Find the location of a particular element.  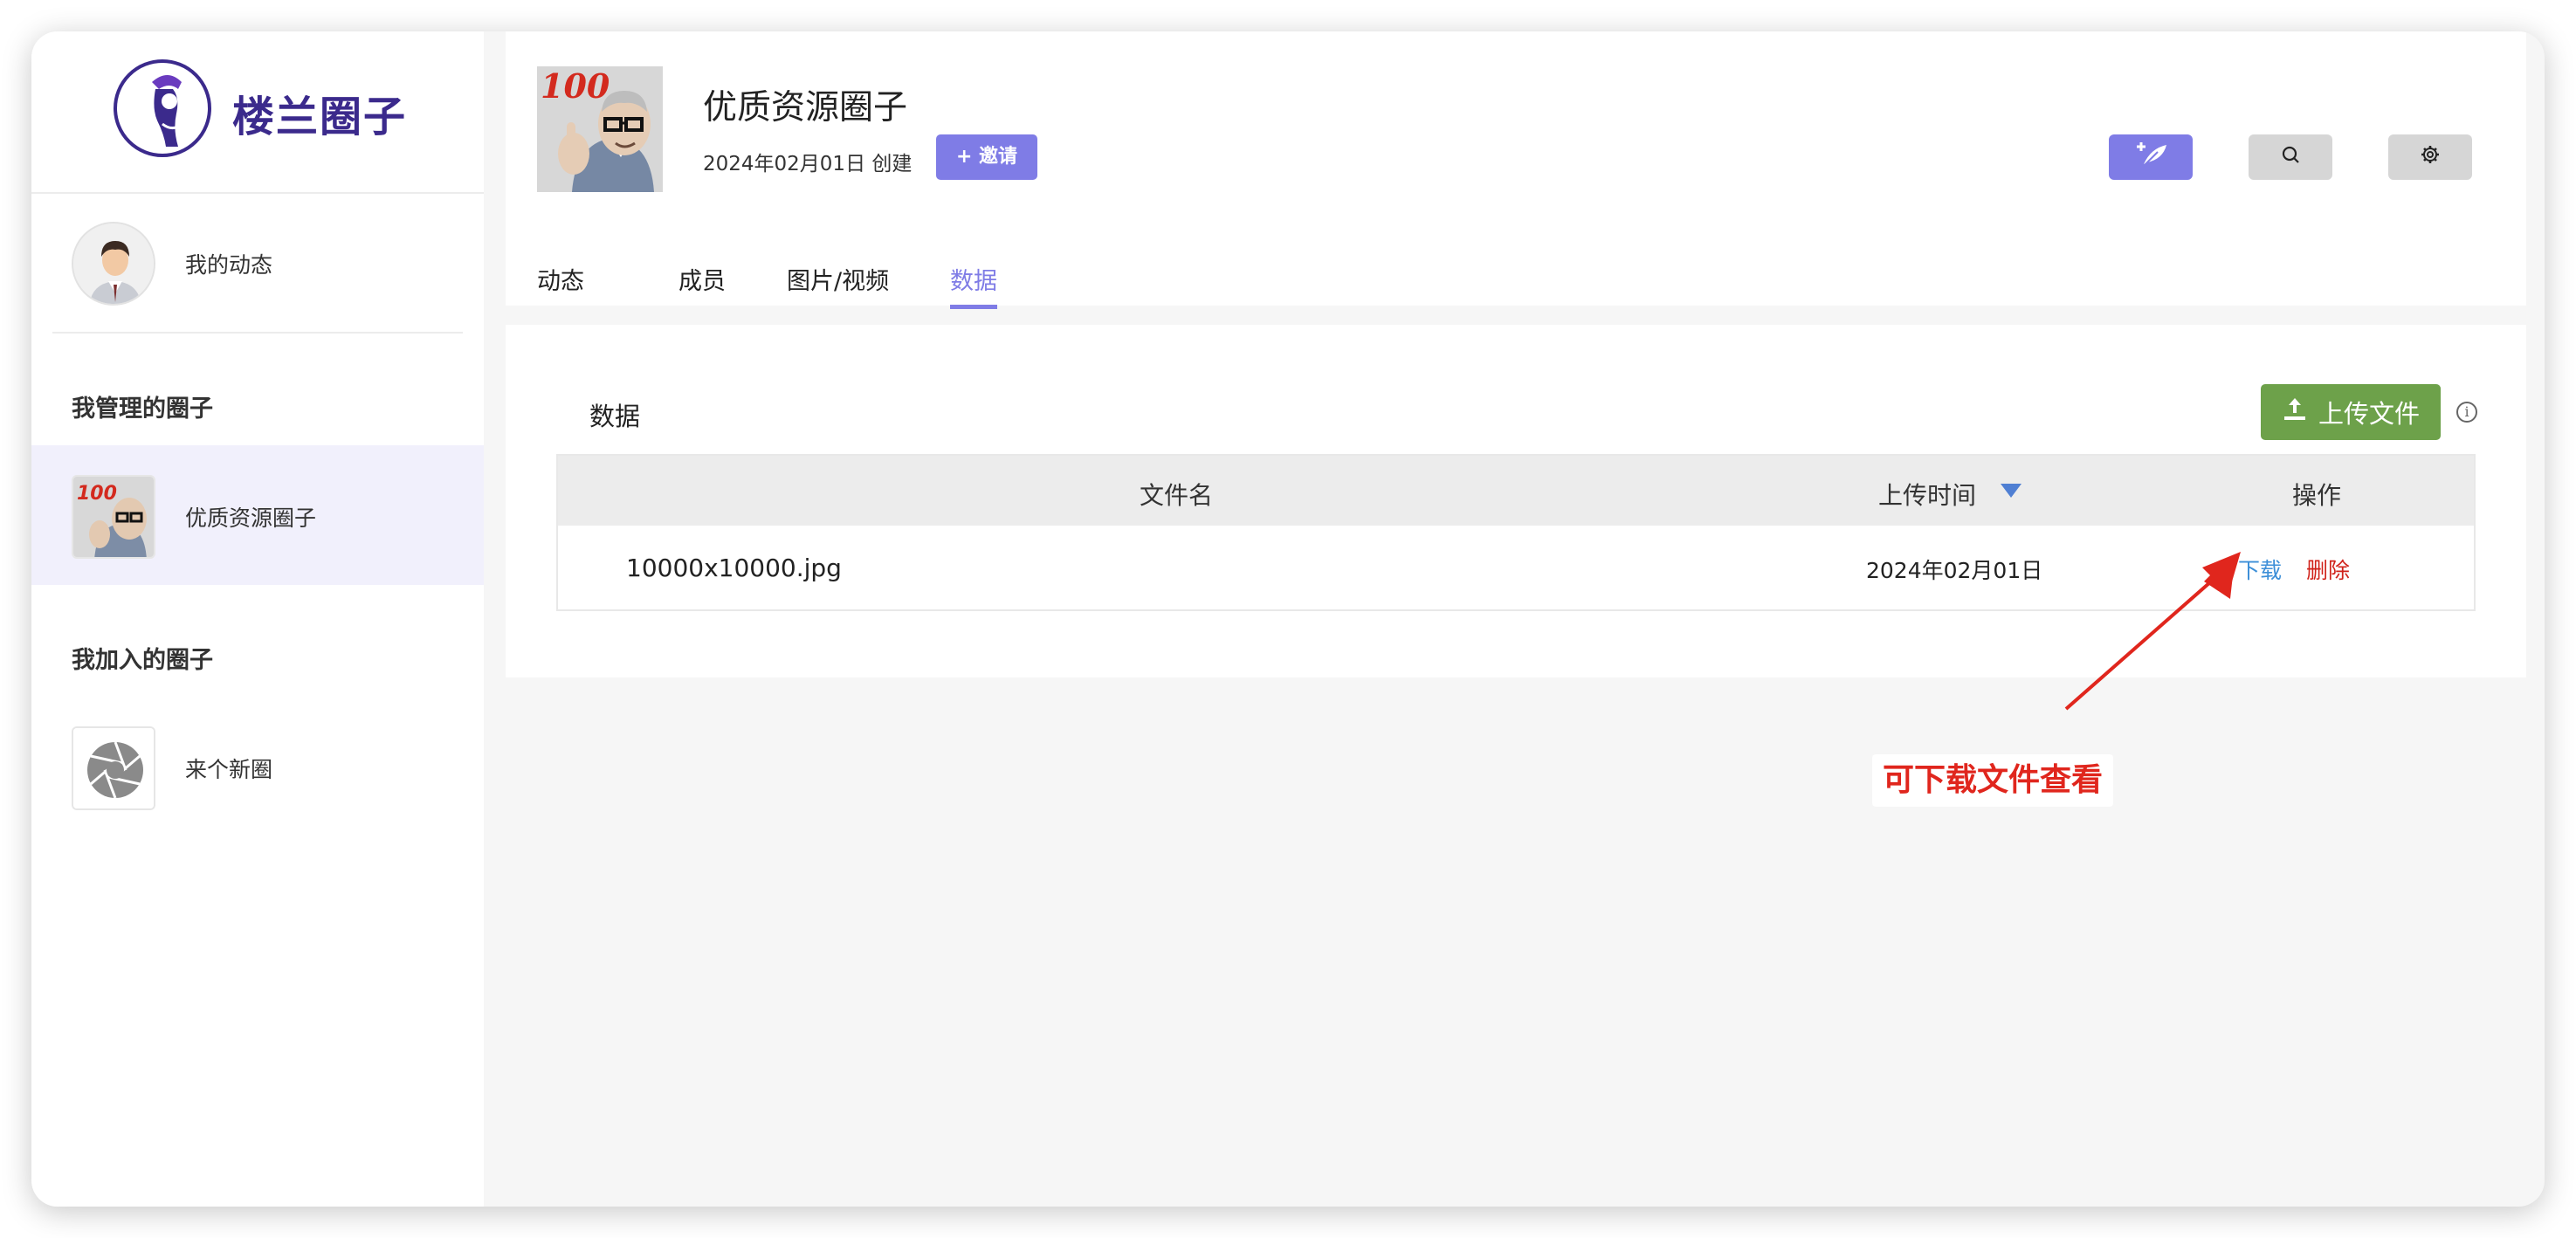

group-cover-image: 100 is located at coordinates (600, 129).